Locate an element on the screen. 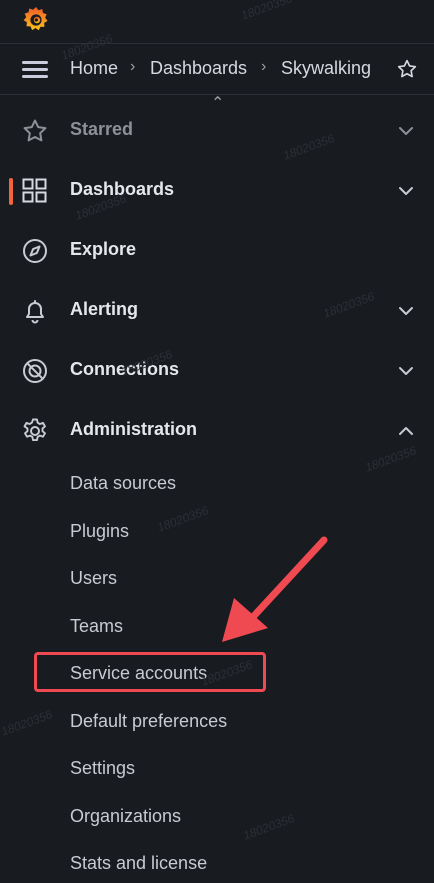  nav-item-label: Explore is located at coordinates (103, 249).